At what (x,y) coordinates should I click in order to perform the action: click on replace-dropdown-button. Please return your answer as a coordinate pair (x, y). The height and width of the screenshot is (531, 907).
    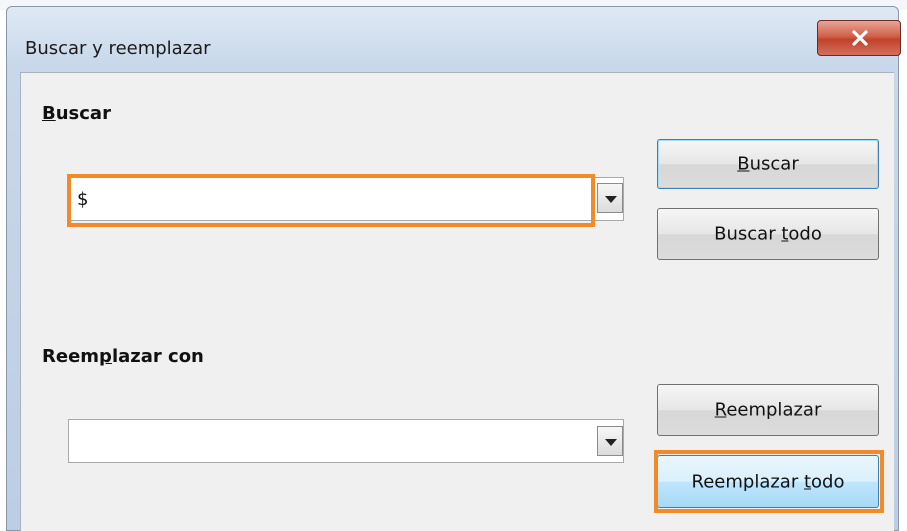
    Looking at the image, I should click on (610, 441).